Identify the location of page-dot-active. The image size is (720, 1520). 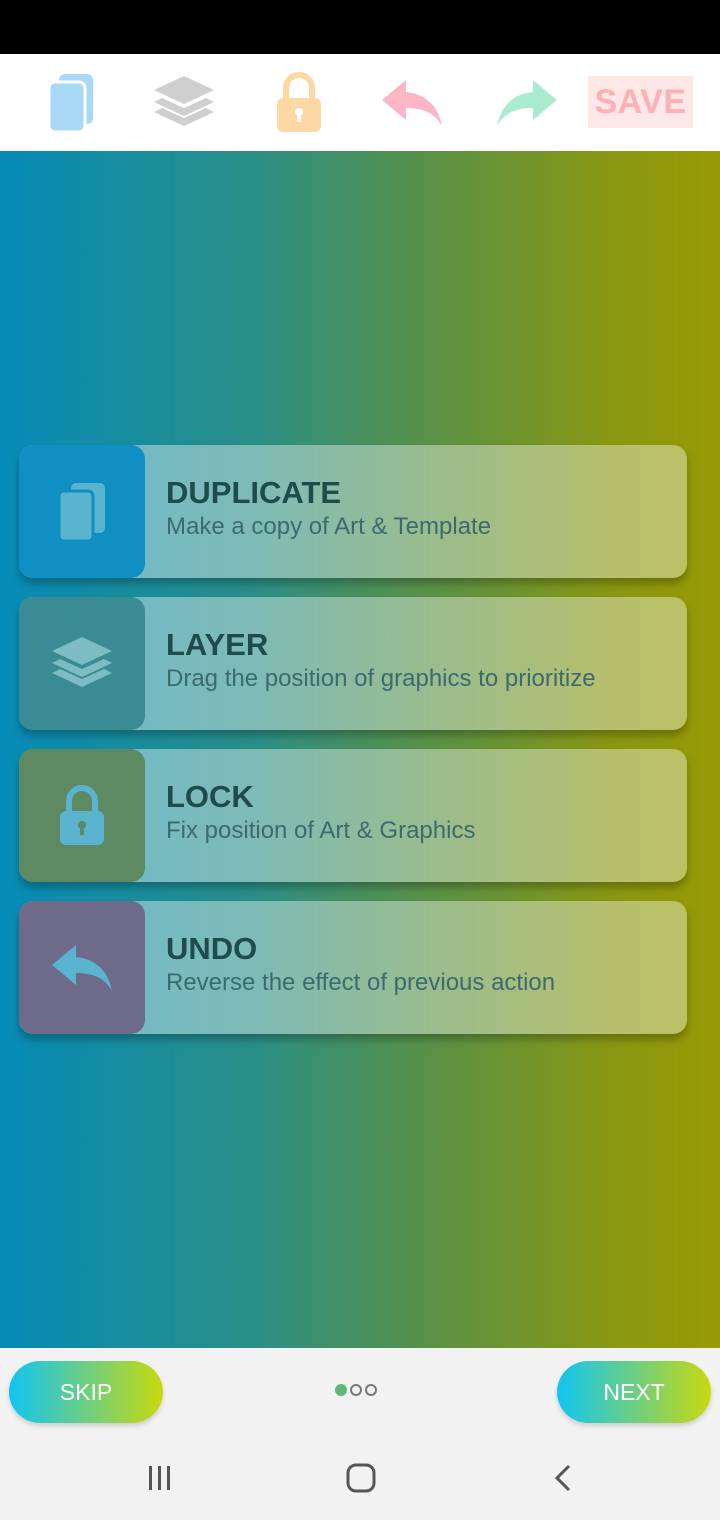
(341, 1390).